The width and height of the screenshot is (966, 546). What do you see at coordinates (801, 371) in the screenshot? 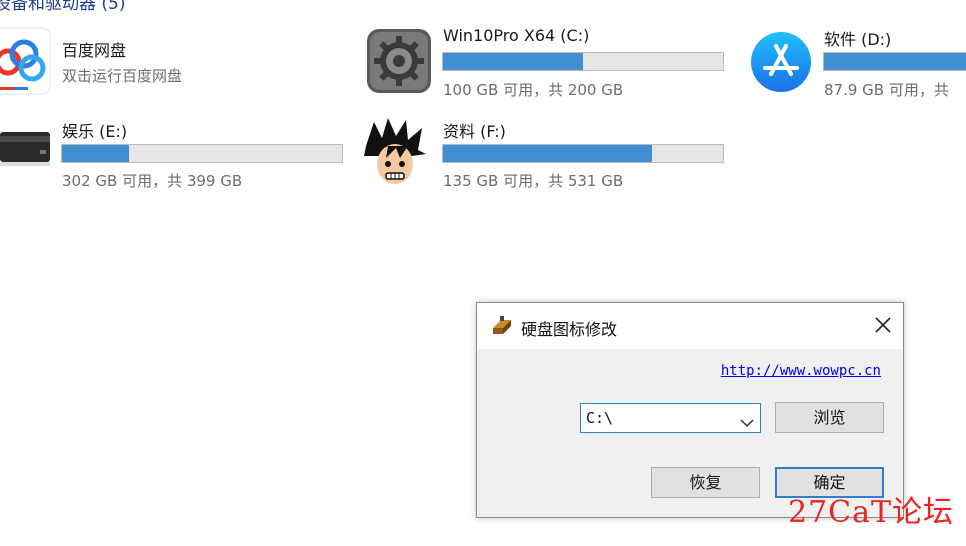
I see `website-link: http://www.wowpc.cn` at bounding box center [801, 371].